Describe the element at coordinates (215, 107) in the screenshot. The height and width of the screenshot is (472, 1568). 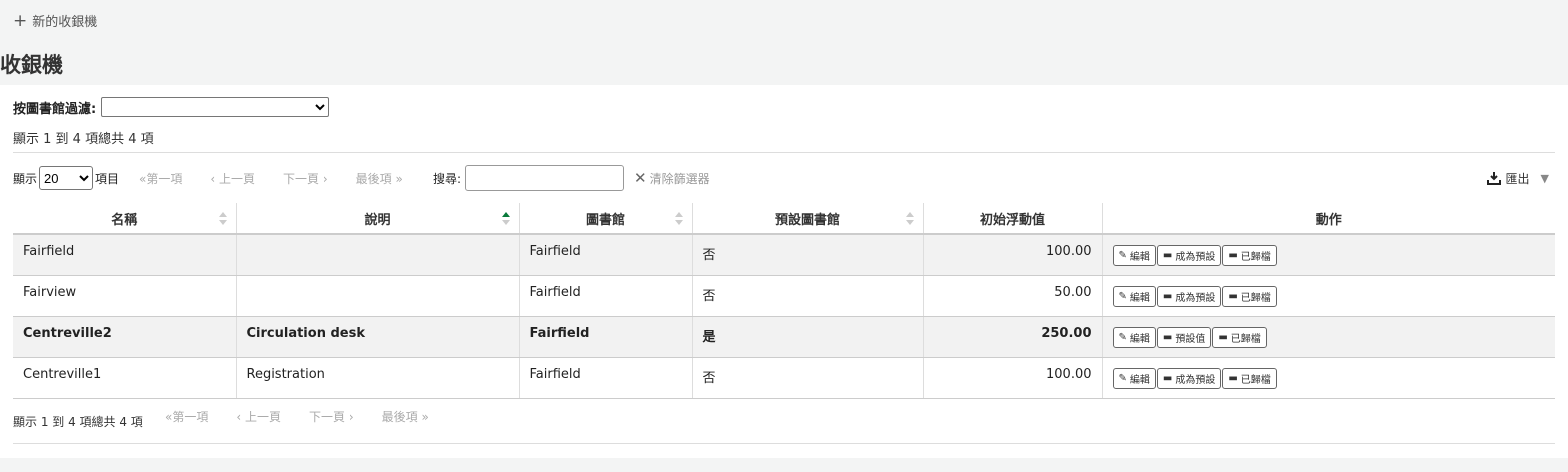
I see `library-filter-select` at that location.